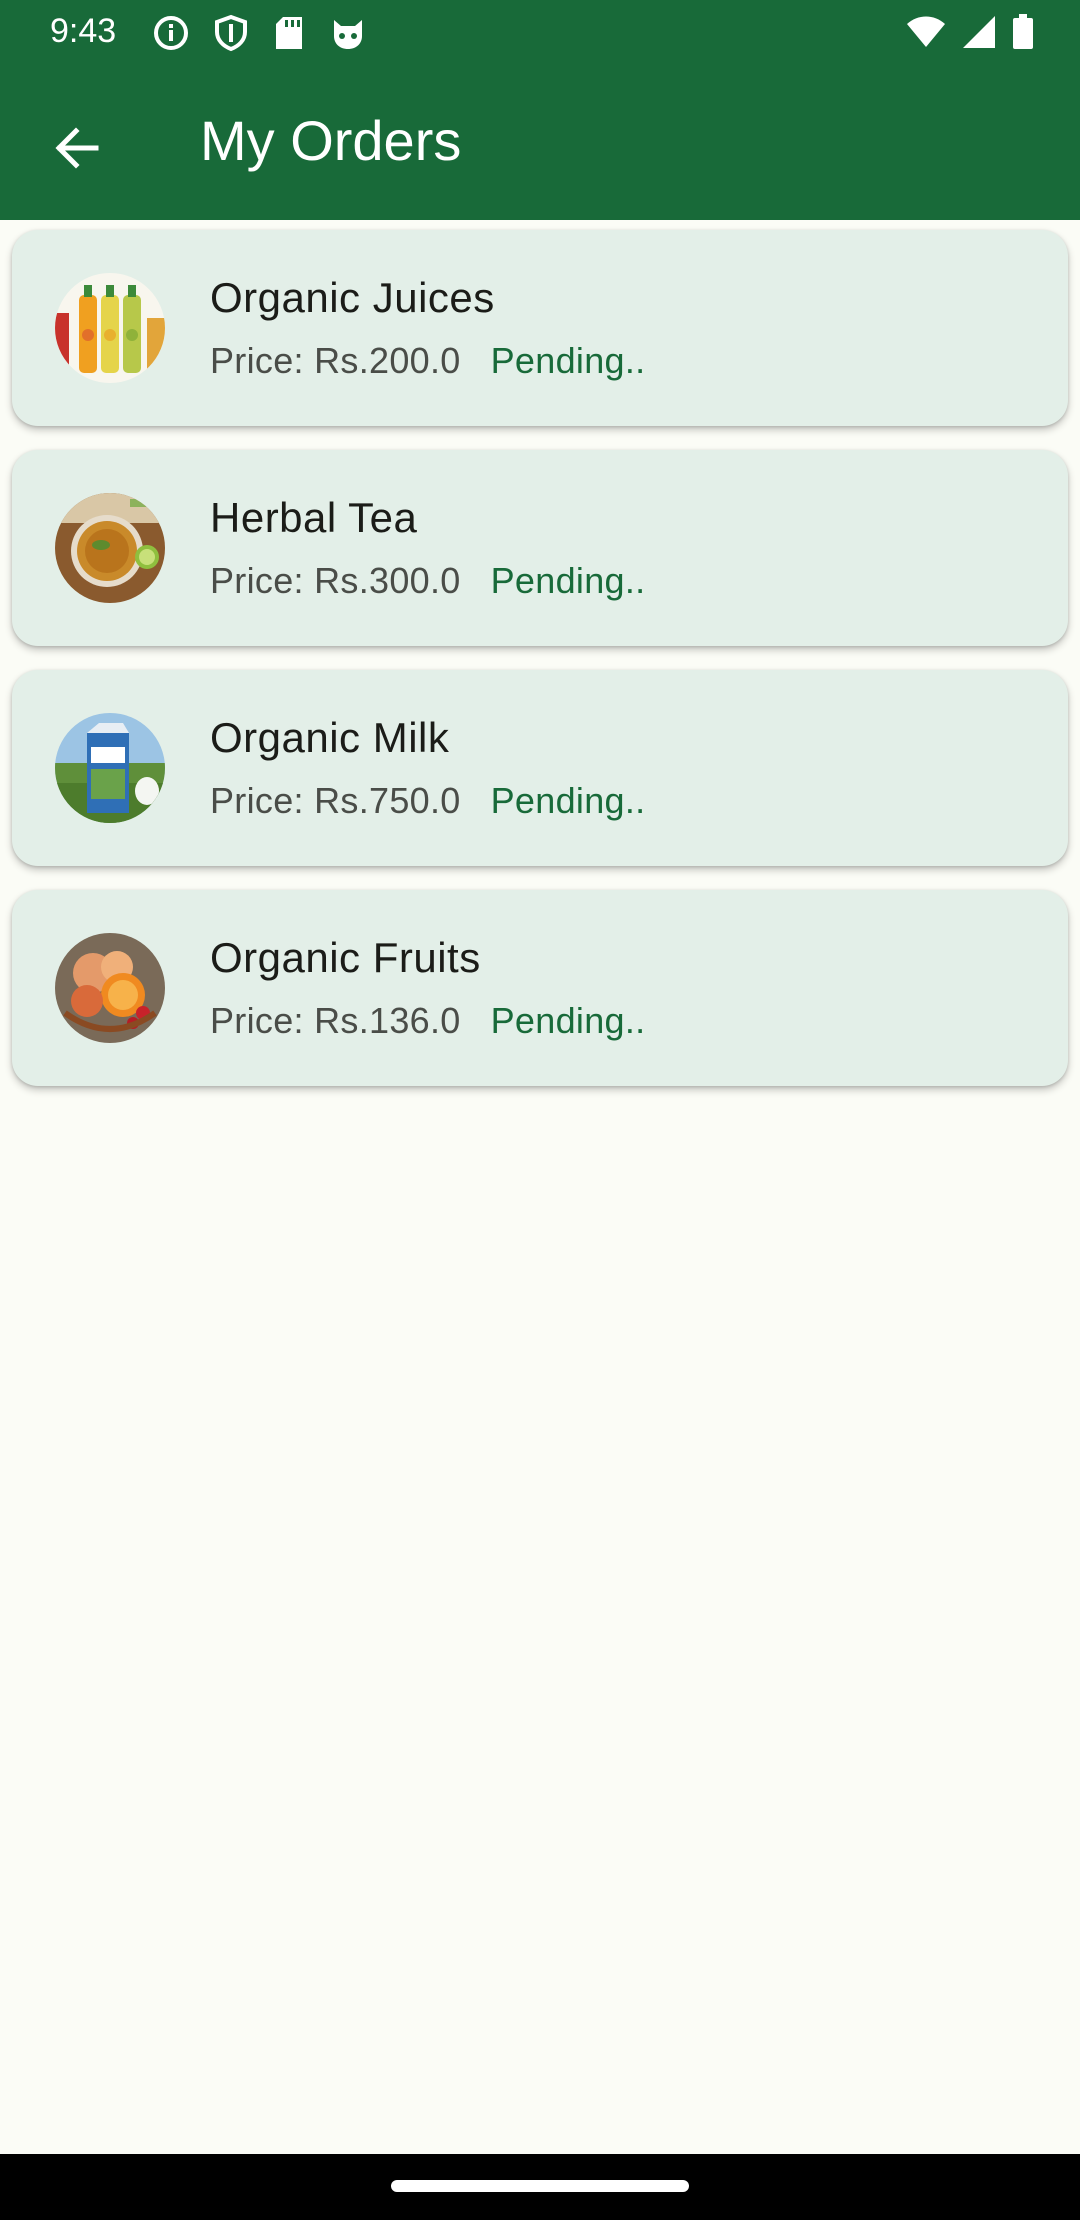 Image resolution: width=1080 pixels, height=2220 pixels. I want to click on status-bar: 9:43, so click(540, 32).